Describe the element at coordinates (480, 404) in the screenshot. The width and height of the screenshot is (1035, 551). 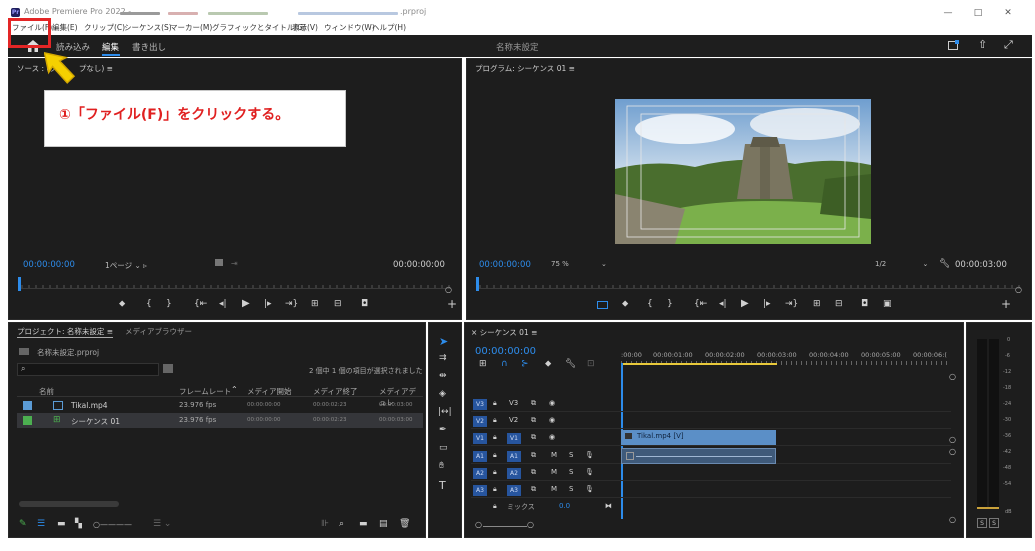
I see `source-patch-v3: V3` at that location.